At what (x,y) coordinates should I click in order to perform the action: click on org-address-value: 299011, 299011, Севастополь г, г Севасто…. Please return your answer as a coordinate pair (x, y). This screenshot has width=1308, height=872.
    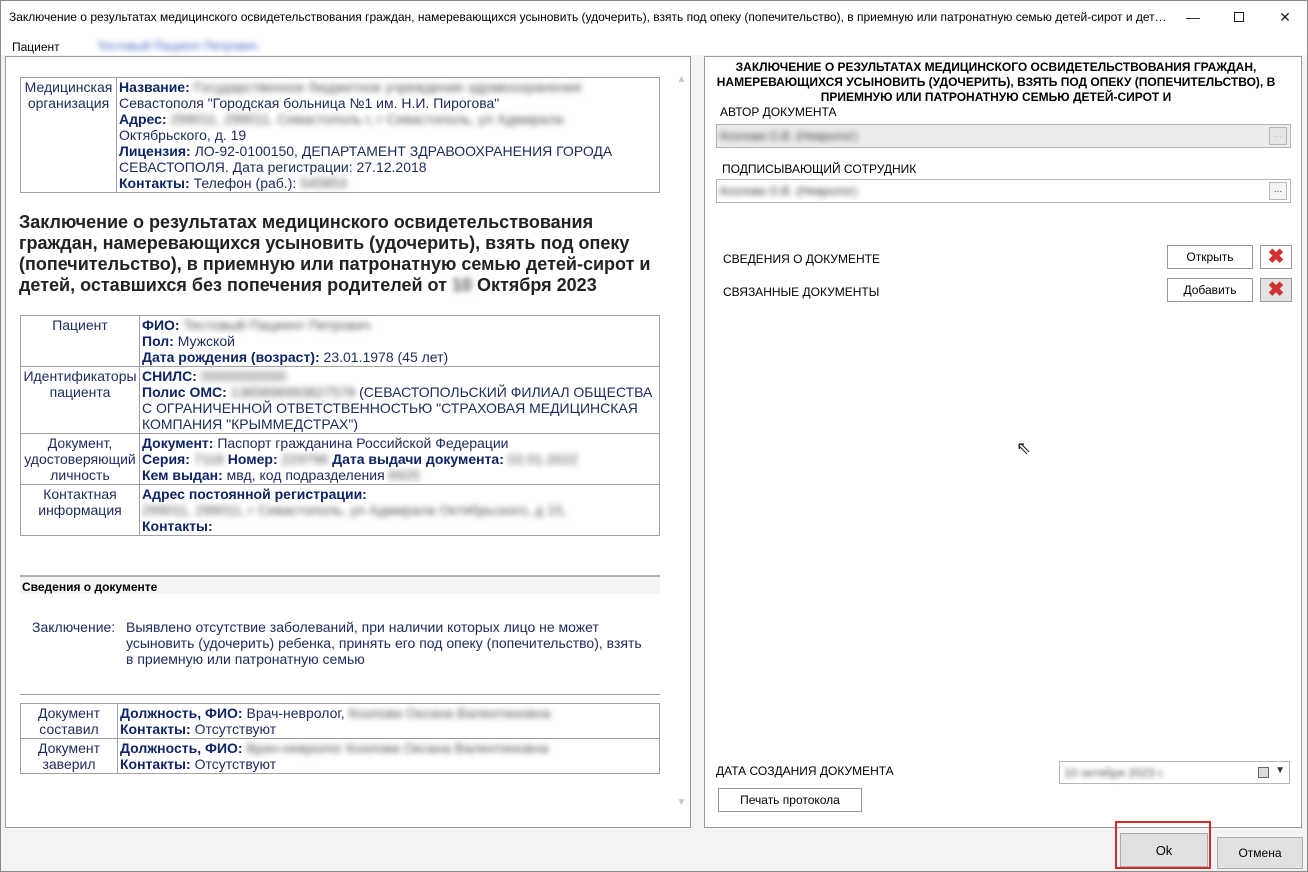
    Looking at the image, I should click on (367, 119).